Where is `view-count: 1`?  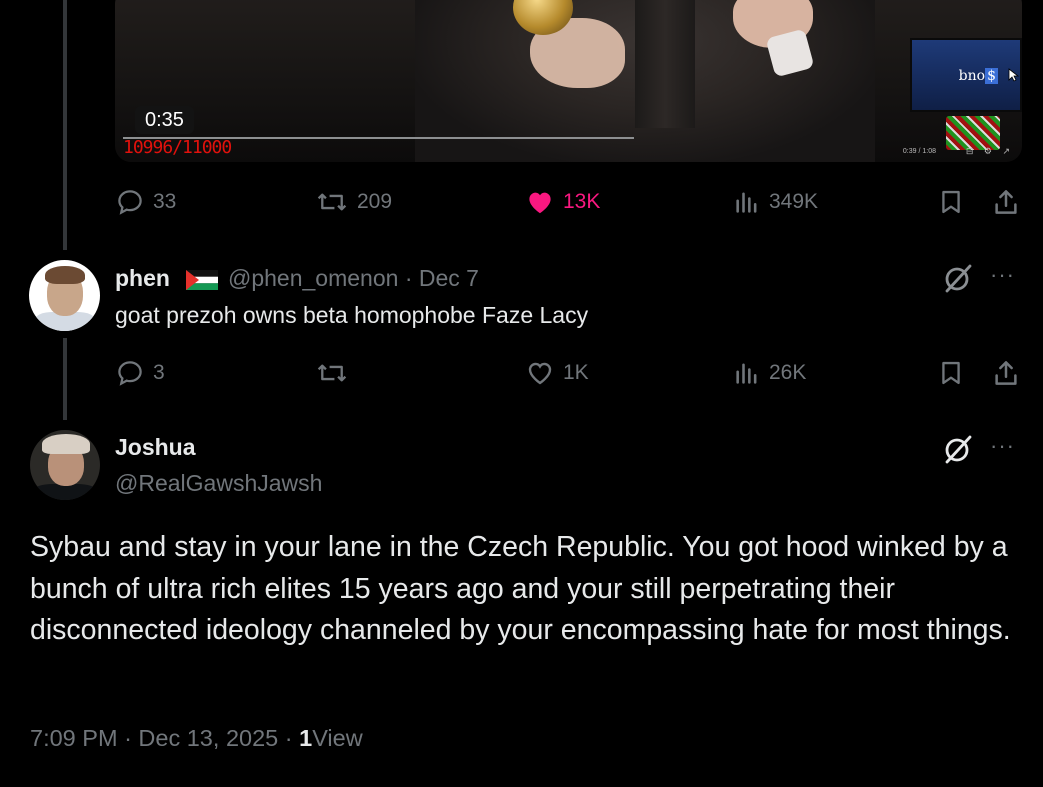 view-count: 1 is located at coordinates (306, 738).